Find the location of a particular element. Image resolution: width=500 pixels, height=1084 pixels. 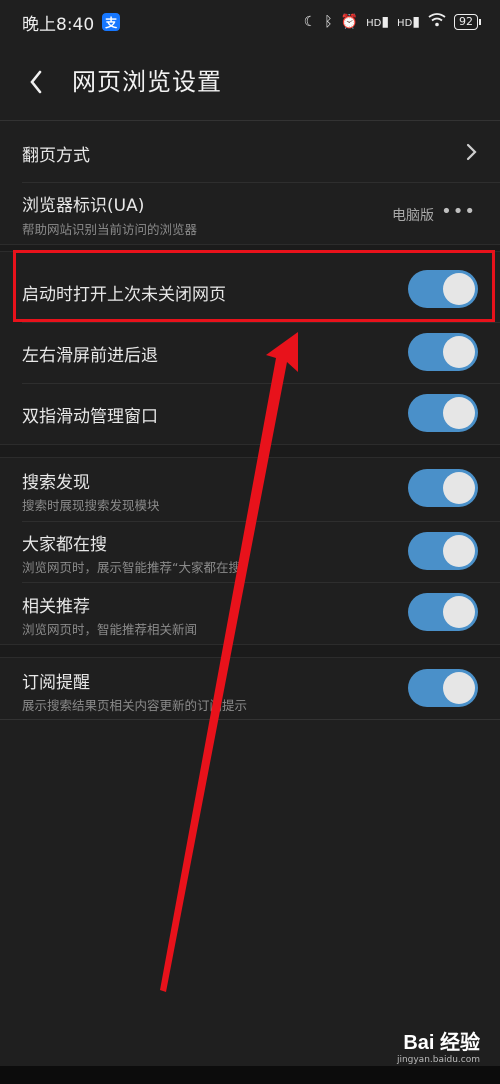

setting-title: 左右滑屏前进后退 is located at coordinates (90, 356).